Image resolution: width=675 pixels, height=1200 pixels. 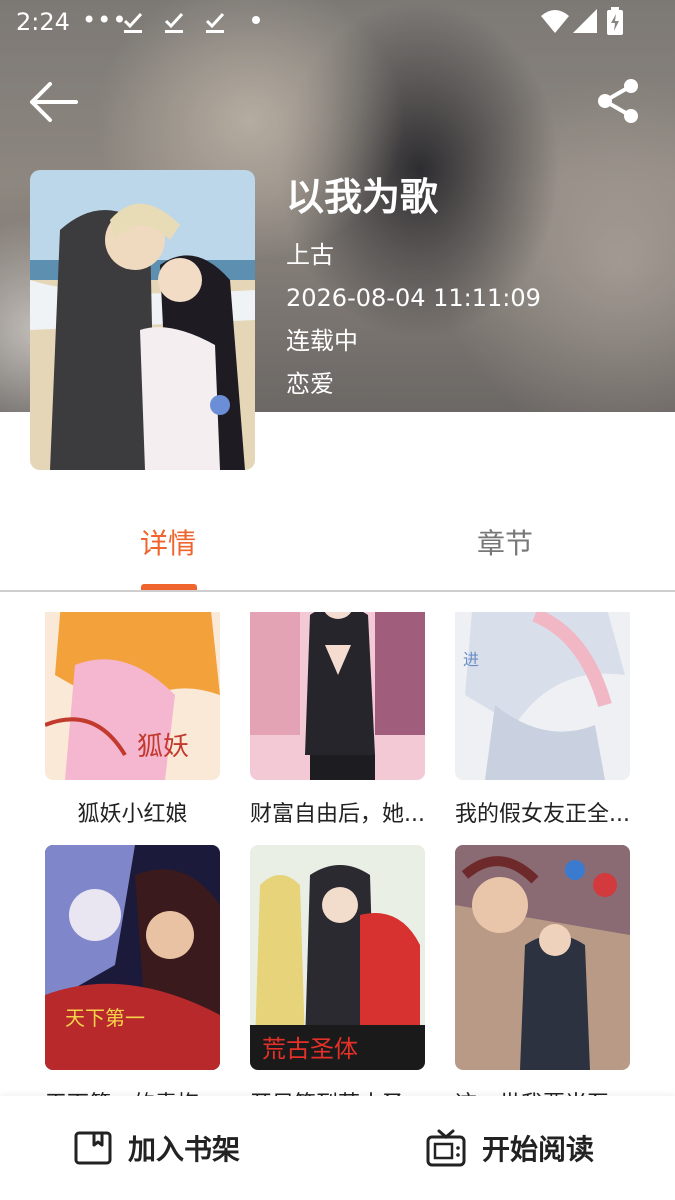 What do you see at coordinates (538, 1149) in the screenshot?
I see `start-reading-label: 开始阅读` at bounding box center [538, 1149].